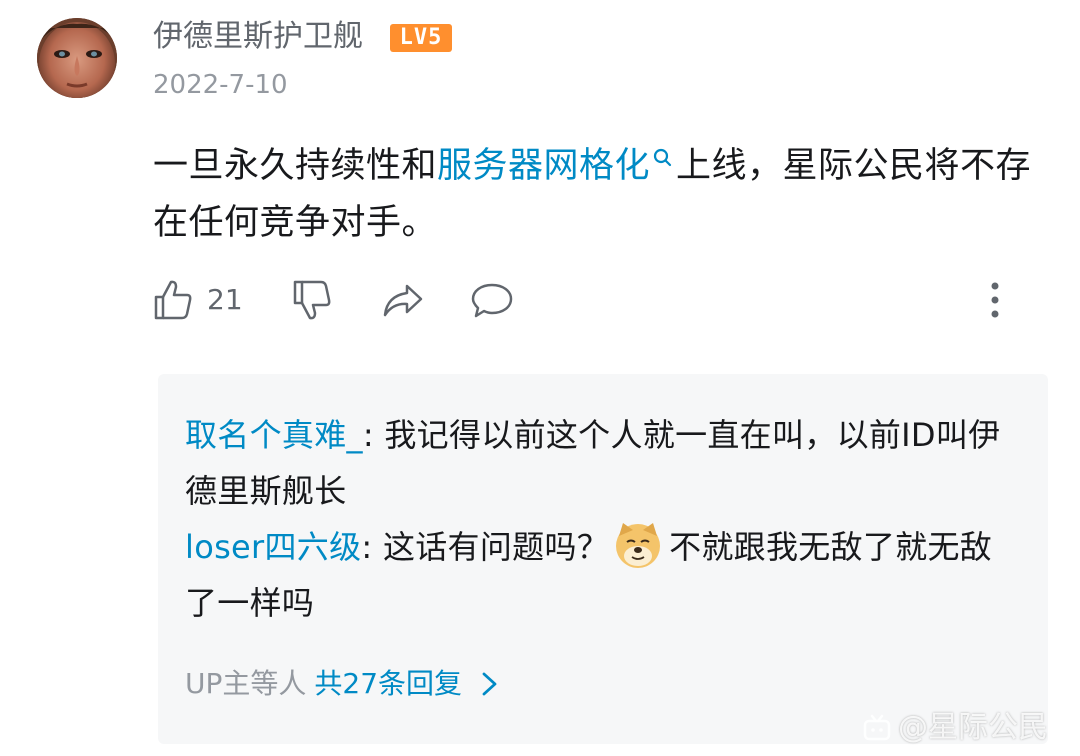  I want to click on reply-username: loser四六级, so click(273, 547).